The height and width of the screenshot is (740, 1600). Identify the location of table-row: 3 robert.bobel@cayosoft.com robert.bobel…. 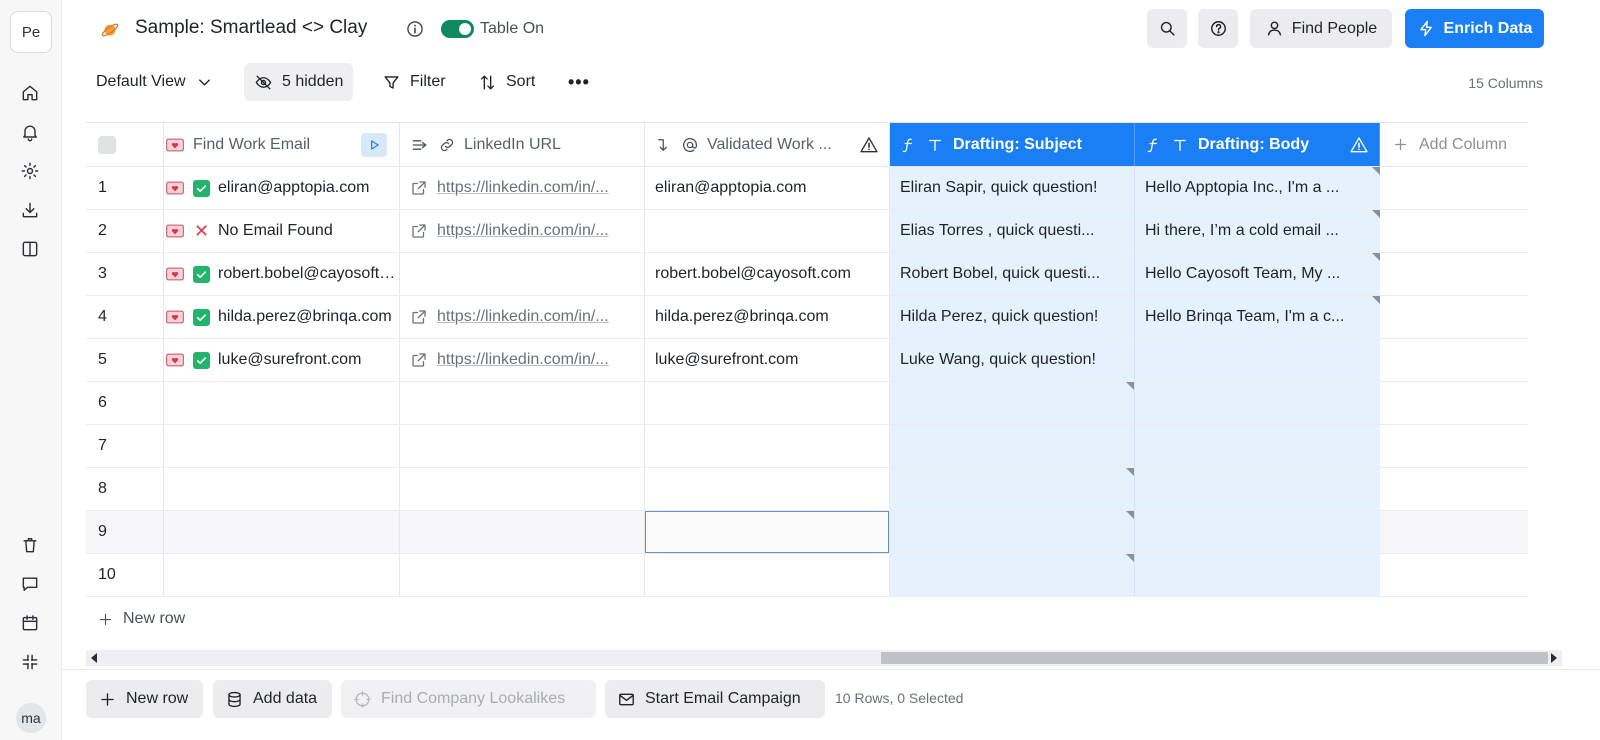
(807, 274).